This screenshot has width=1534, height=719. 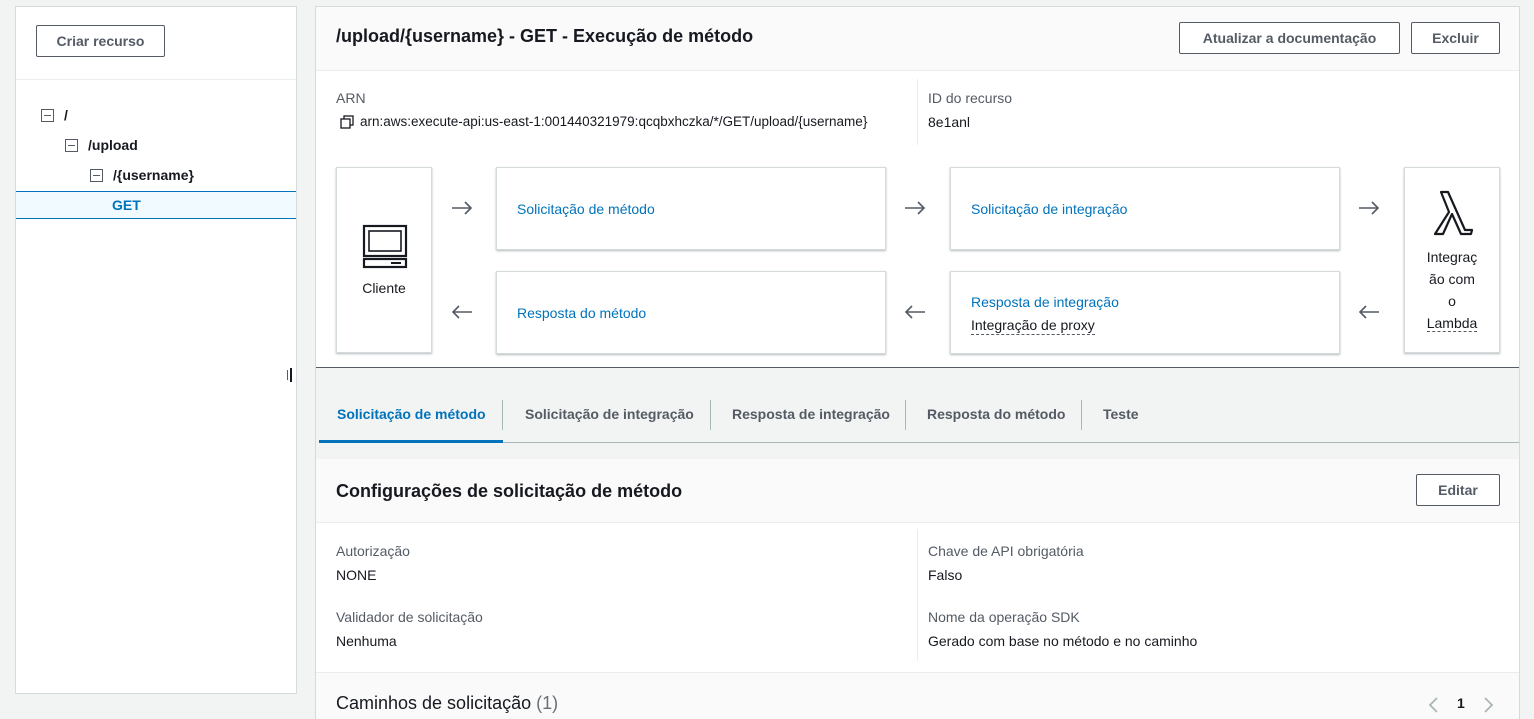 What do you see at coordinates (691, 312) in the screenshot?
I see `method-response-card: Resposta do método` at bounding box center [691, 312].